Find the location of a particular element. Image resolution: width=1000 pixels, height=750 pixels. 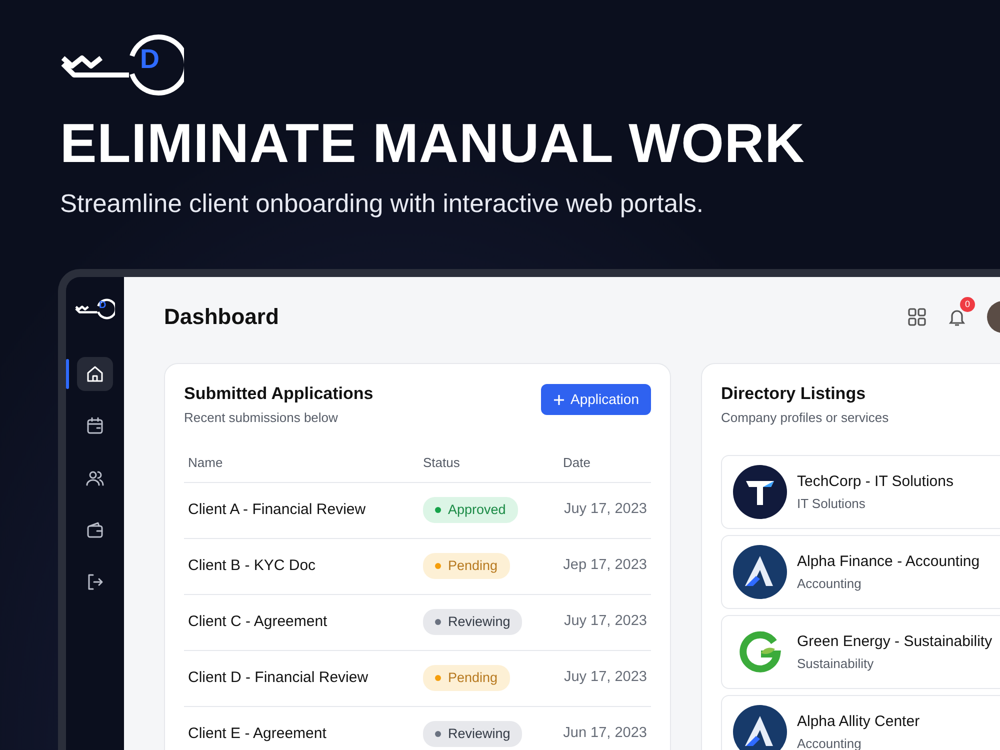

column-header: Name is located at coordinates (206, 463).